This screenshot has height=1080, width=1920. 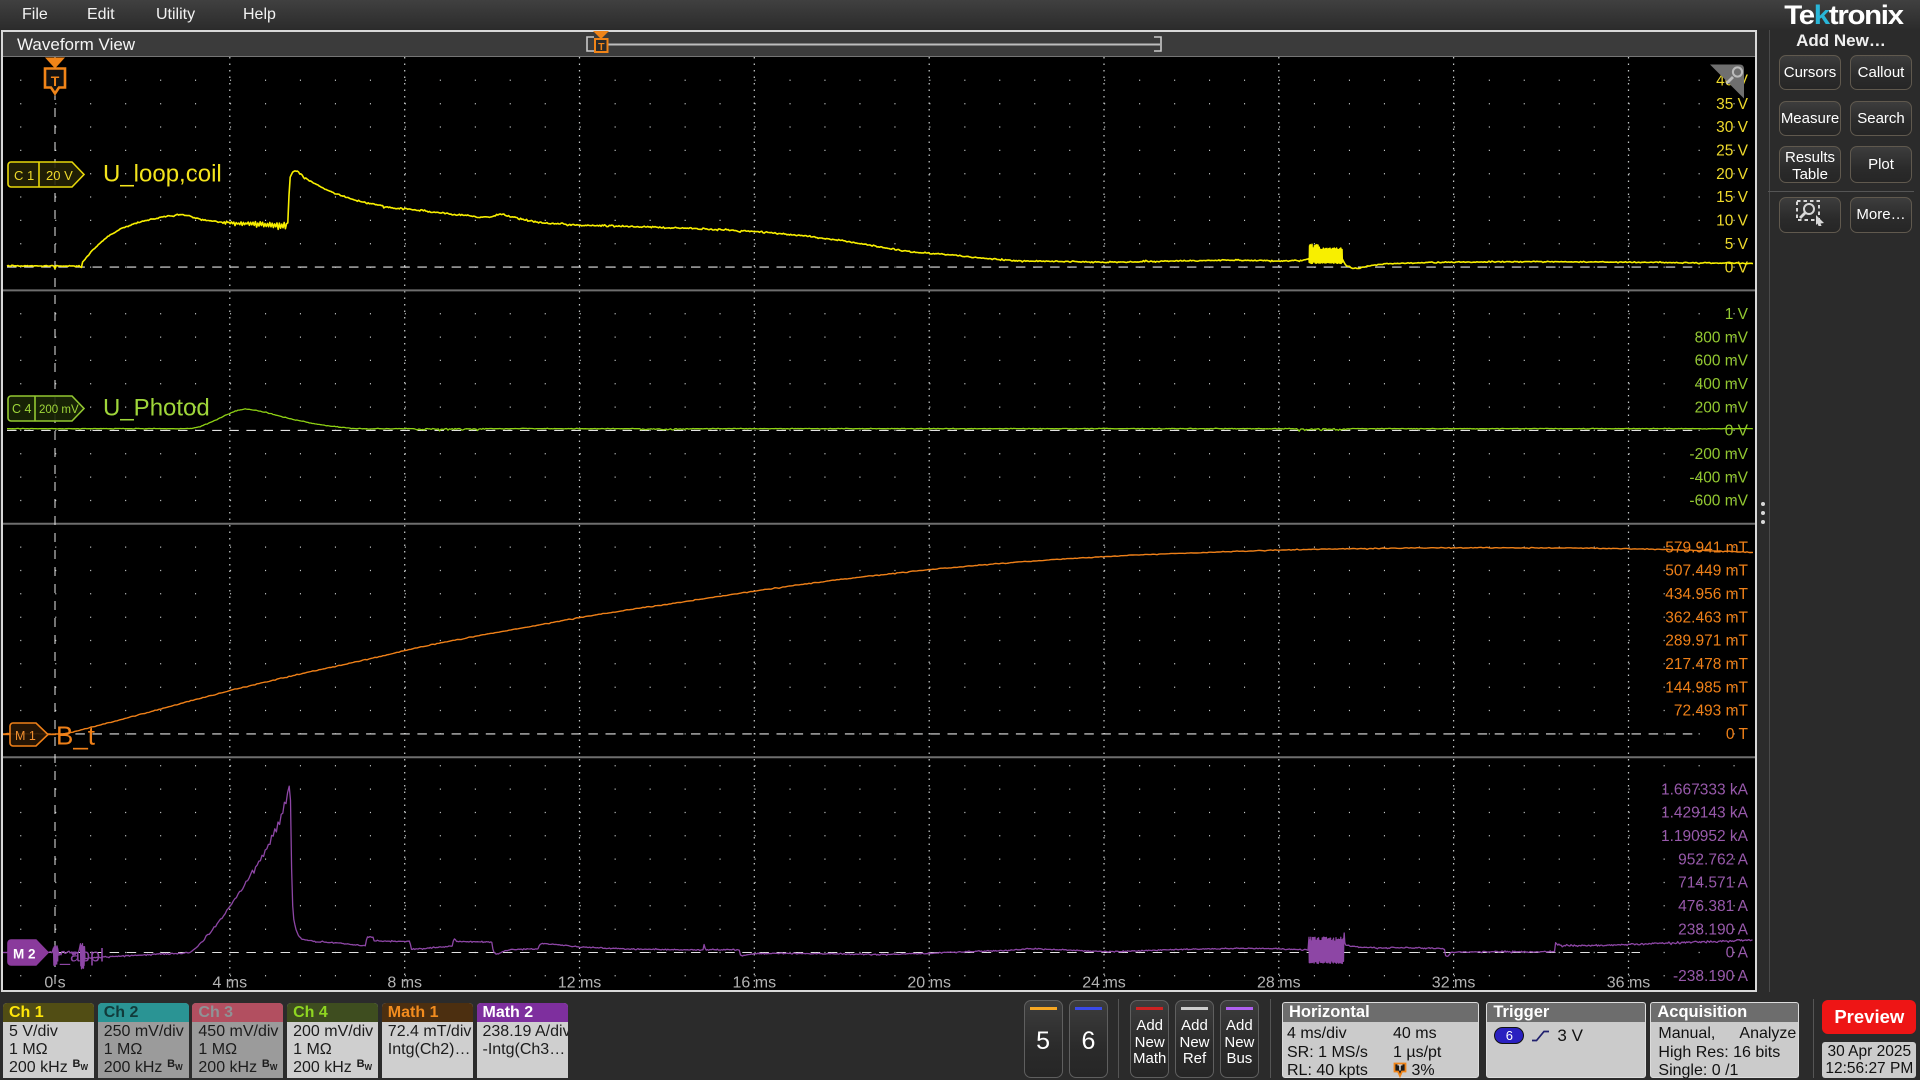 I want to click on svg-text: 30 V, so click(x=1732, y=127).